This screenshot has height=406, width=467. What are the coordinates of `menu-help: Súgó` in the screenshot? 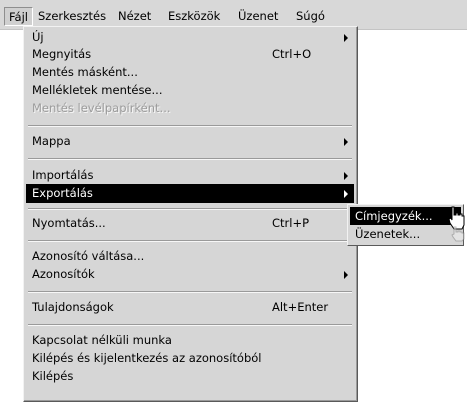 It's located at (310, 16).